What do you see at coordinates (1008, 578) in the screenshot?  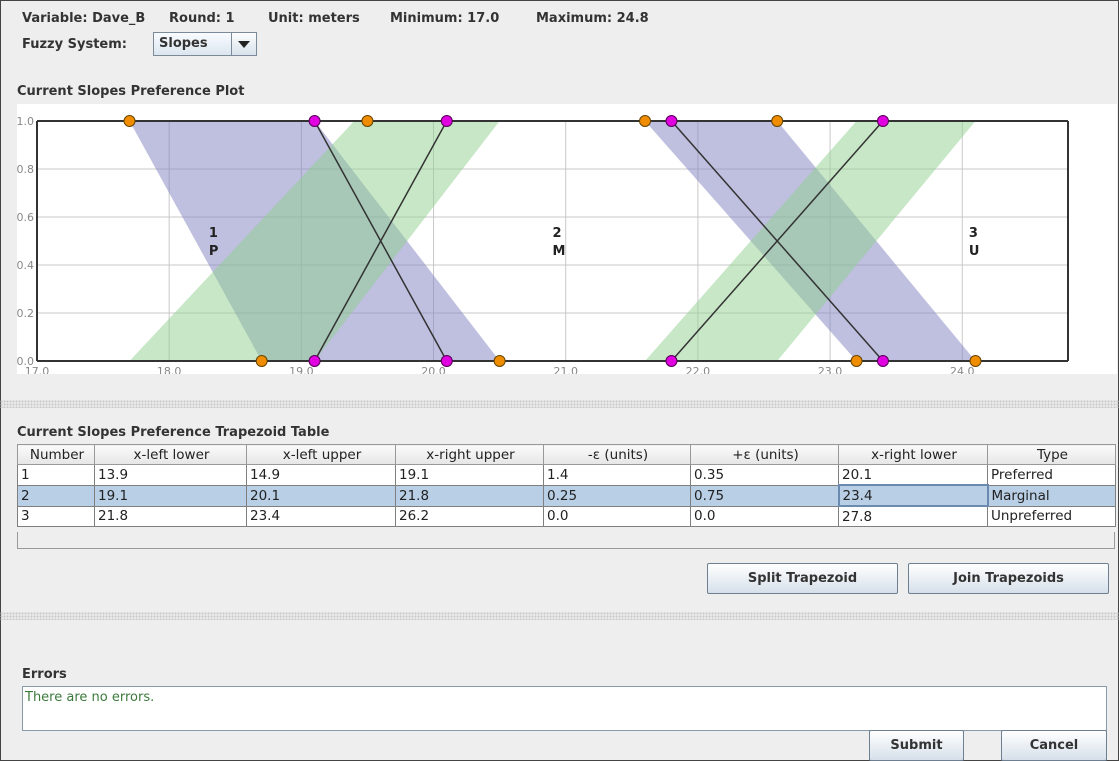 I see `join-trapezoids-button: Join Trapezoids` at bounding box center [1008, 578].